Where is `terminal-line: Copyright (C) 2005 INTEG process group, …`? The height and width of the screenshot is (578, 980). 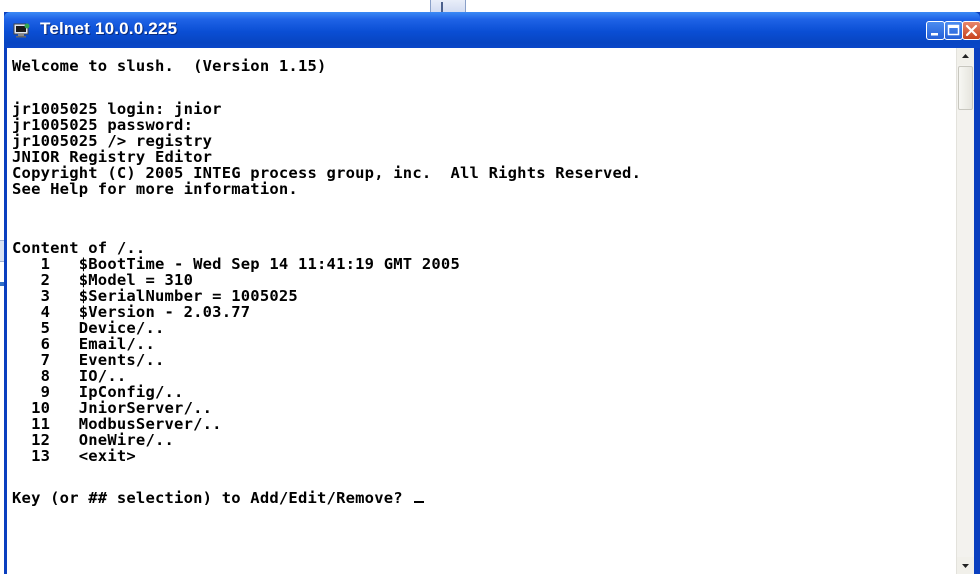
terminal-line: Copyright (C) 2005 INTEG process group, … is located at coordinates (327, 173).